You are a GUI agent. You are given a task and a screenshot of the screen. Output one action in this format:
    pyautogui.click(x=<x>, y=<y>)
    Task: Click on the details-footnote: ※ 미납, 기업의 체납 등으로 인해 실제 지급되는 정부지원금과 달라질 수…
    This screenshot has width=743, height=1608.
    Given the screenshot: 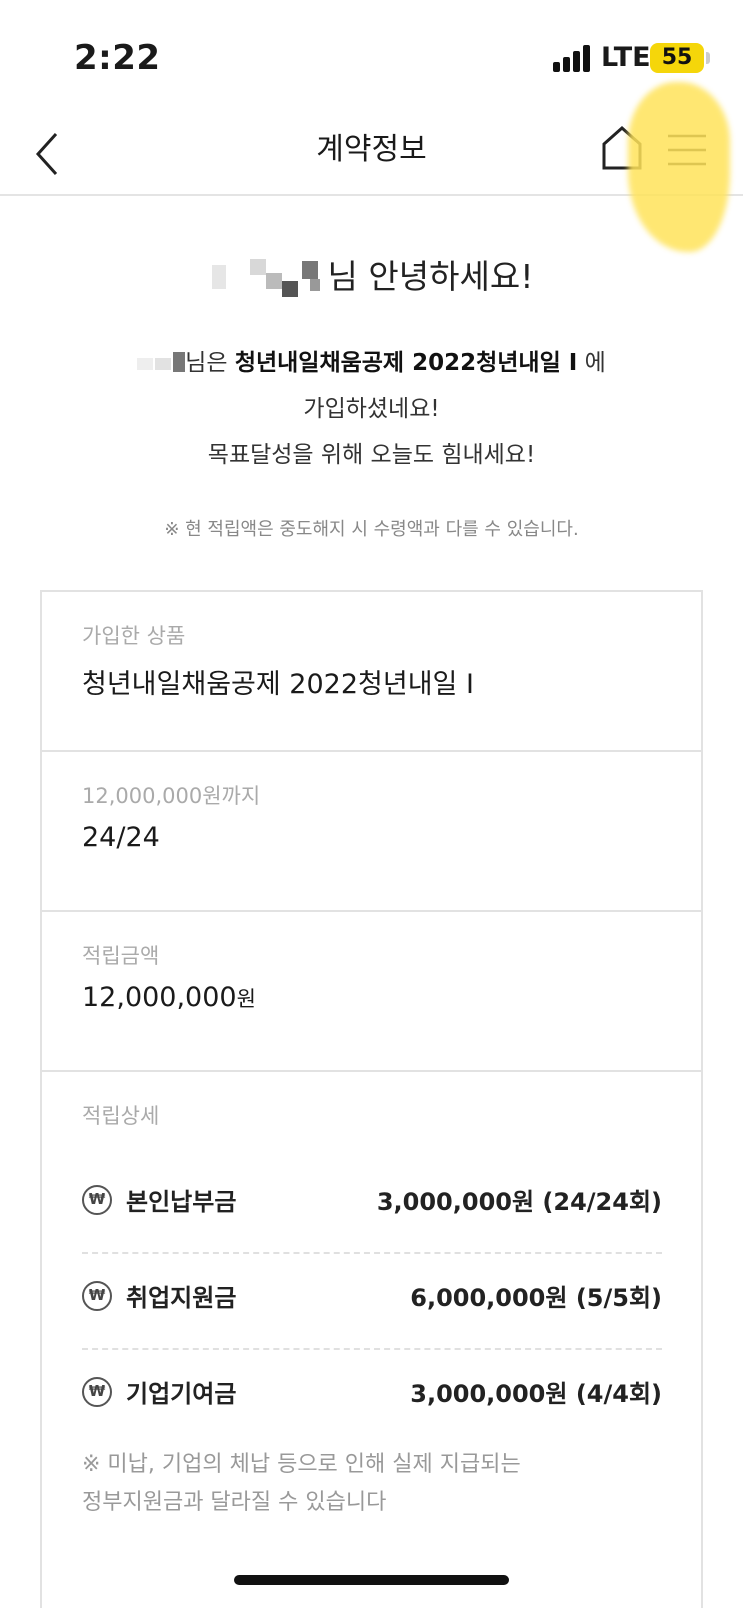 What is the action you would take?
    pyautogui.click(x=301, y=1483)
    